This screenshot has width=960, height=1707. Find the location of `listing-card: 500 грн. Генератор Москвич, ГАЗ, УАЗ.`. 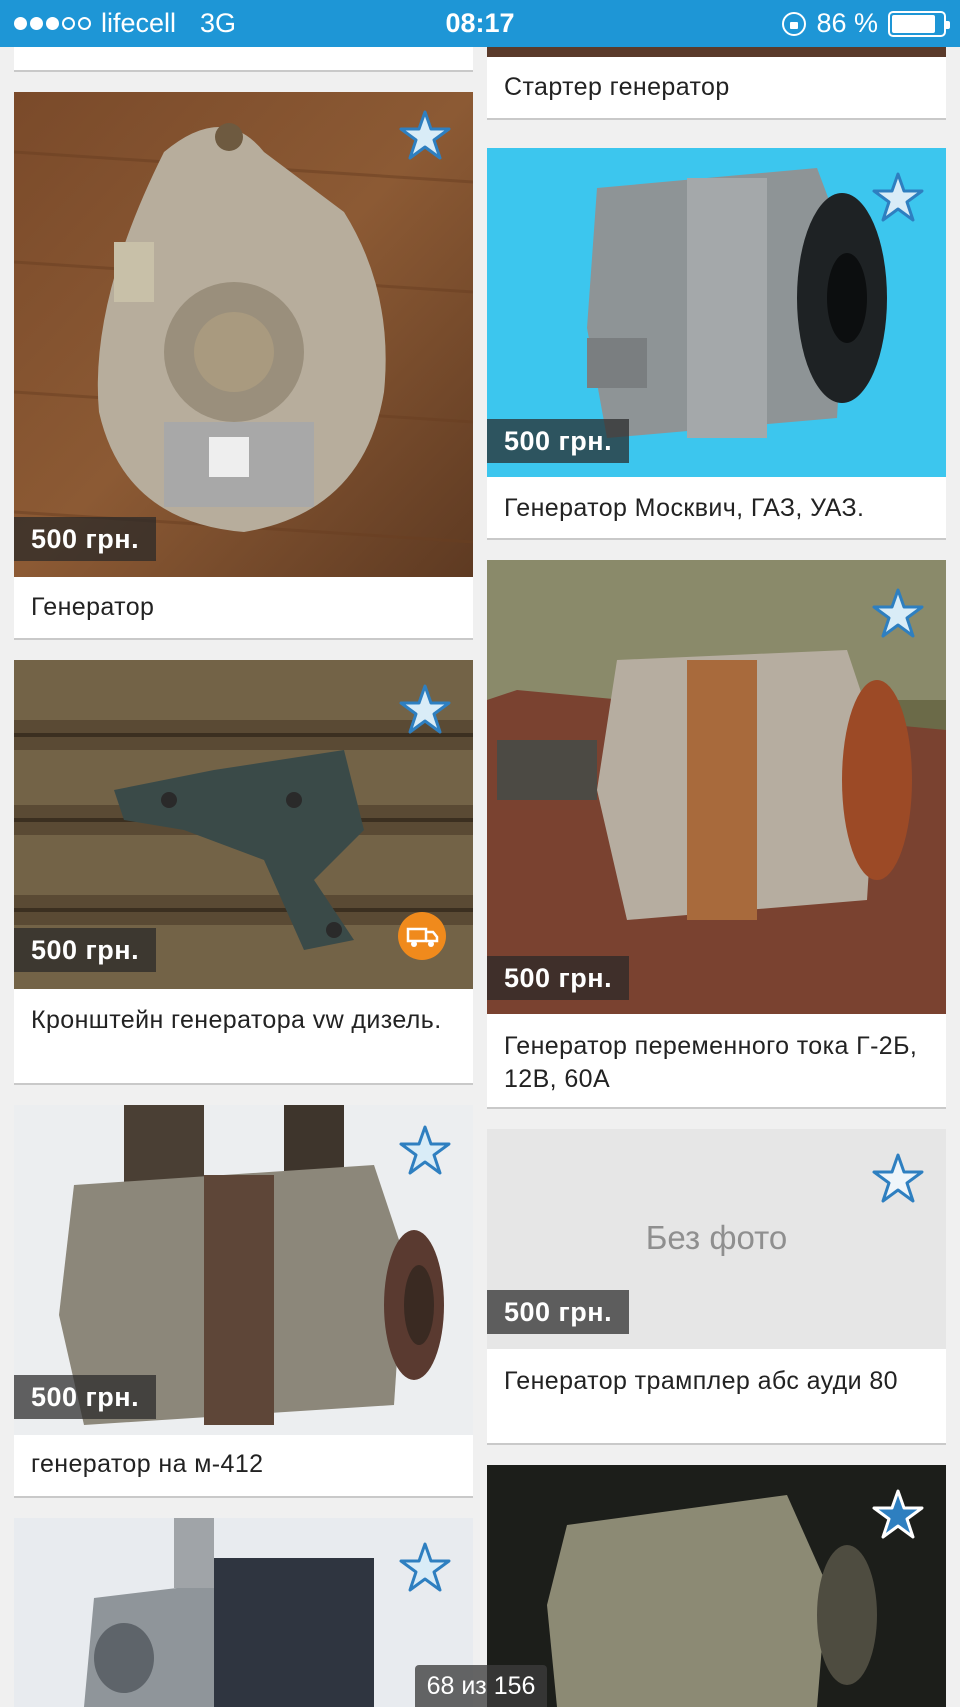

listing-card: 500 грн. Генератор Москвич, ГАЗ, УАЗ. is located at coordinates (716, 344).